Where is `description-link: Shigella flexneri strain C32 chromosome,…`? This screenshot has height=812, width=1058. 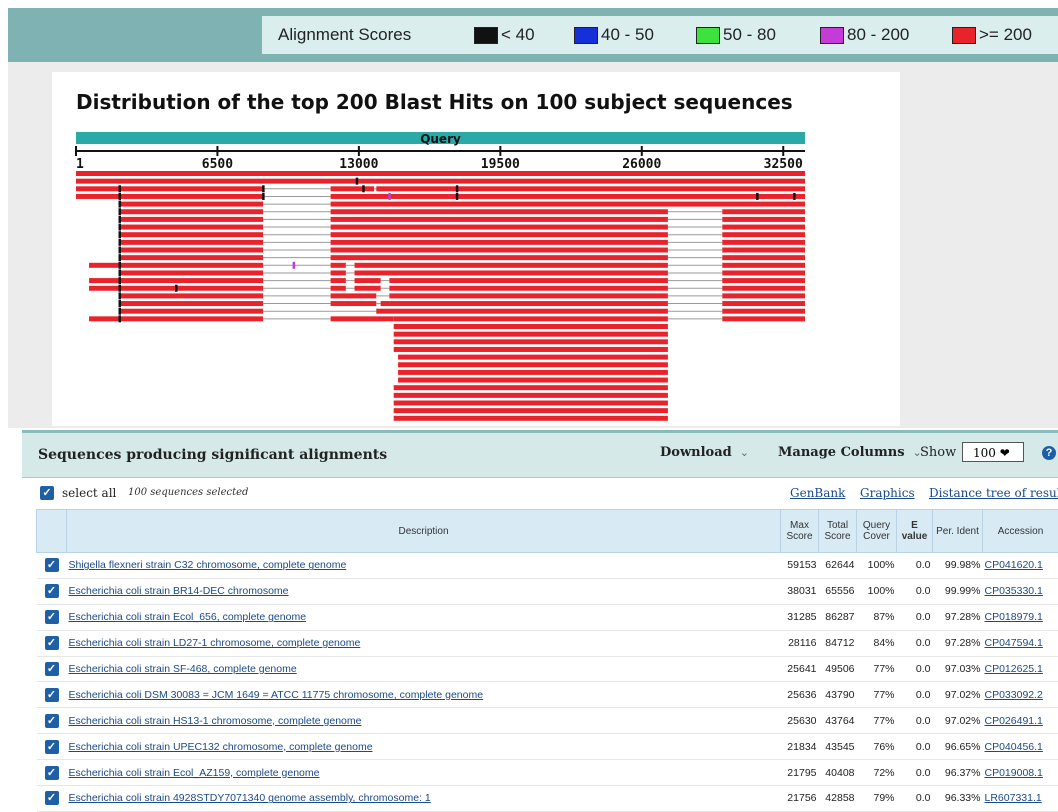
description-link: Shigella flexneri strain C32 chromosome,… is located at coordinates (208, 565).